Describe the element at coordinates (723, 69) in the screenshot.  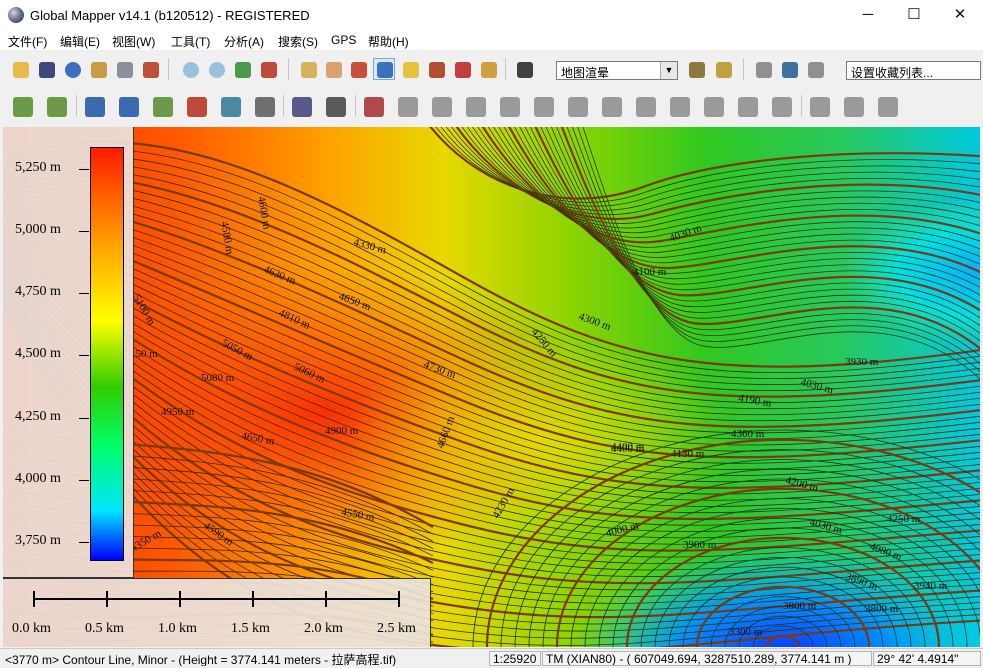
I see `3d-view-icon` at that location.